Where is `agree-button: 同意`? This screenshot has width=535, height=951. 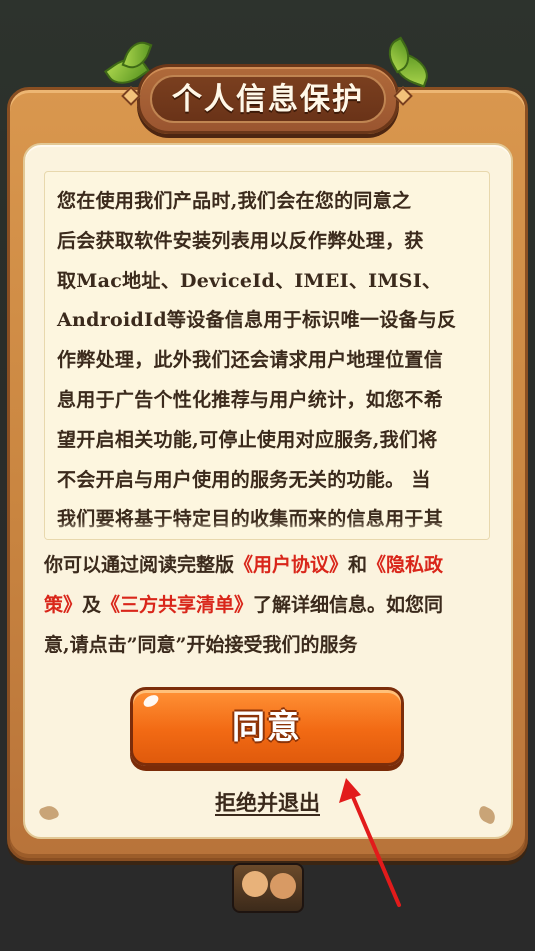
agree-button: 同意 is located at coordinates (267, 726).